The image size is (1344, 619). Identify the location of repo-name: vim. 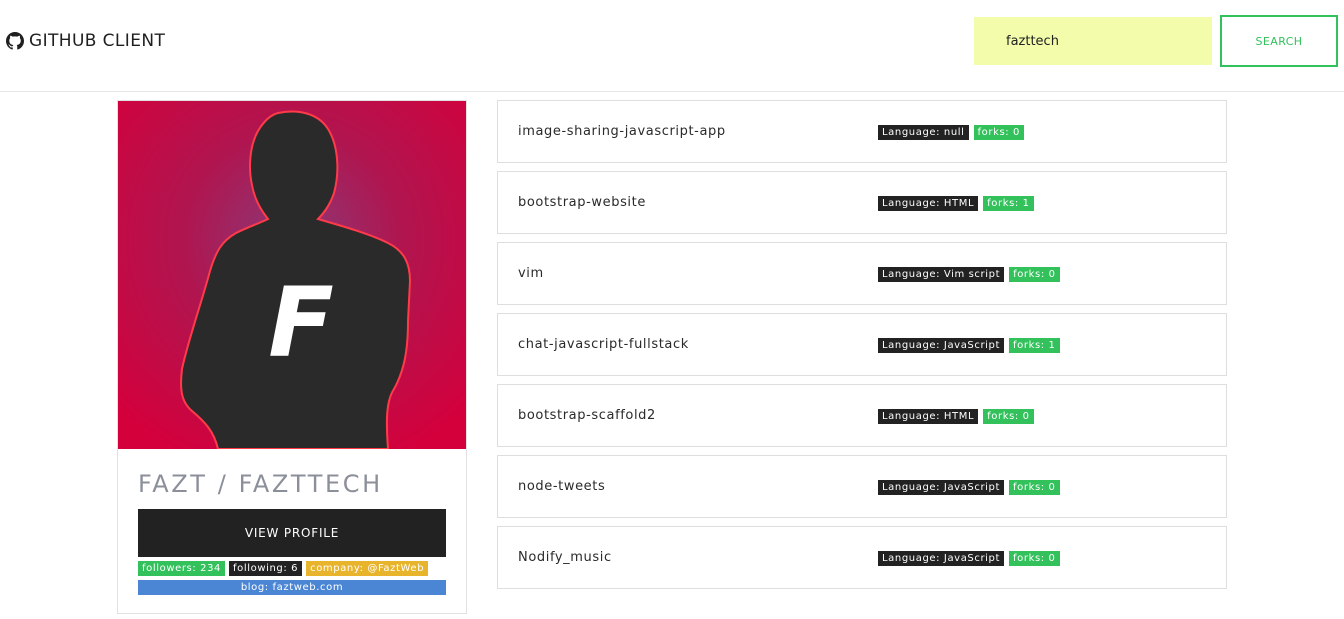
(531, 273).